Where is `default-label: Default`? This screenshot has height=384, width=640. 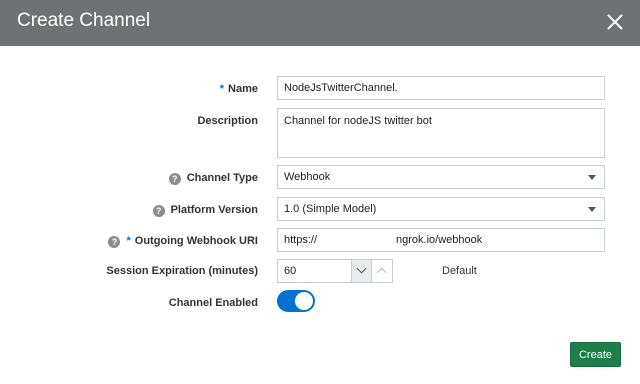 default-label: Default is located at coordinates (459, 271).